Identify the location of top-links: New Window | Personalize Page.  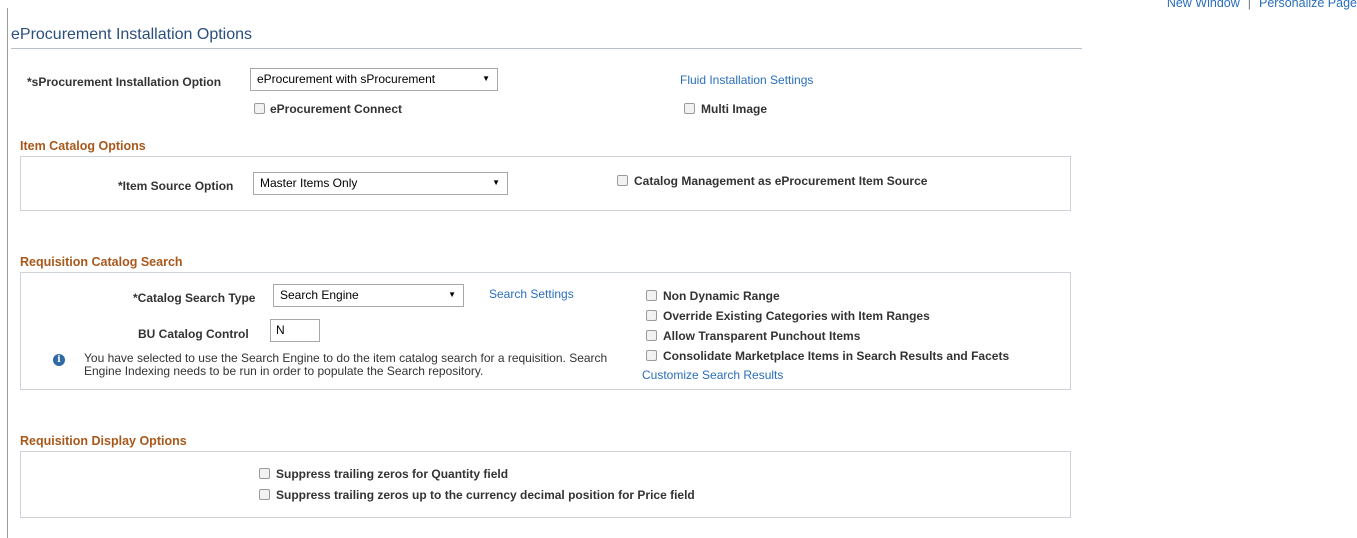
(1262, 5).